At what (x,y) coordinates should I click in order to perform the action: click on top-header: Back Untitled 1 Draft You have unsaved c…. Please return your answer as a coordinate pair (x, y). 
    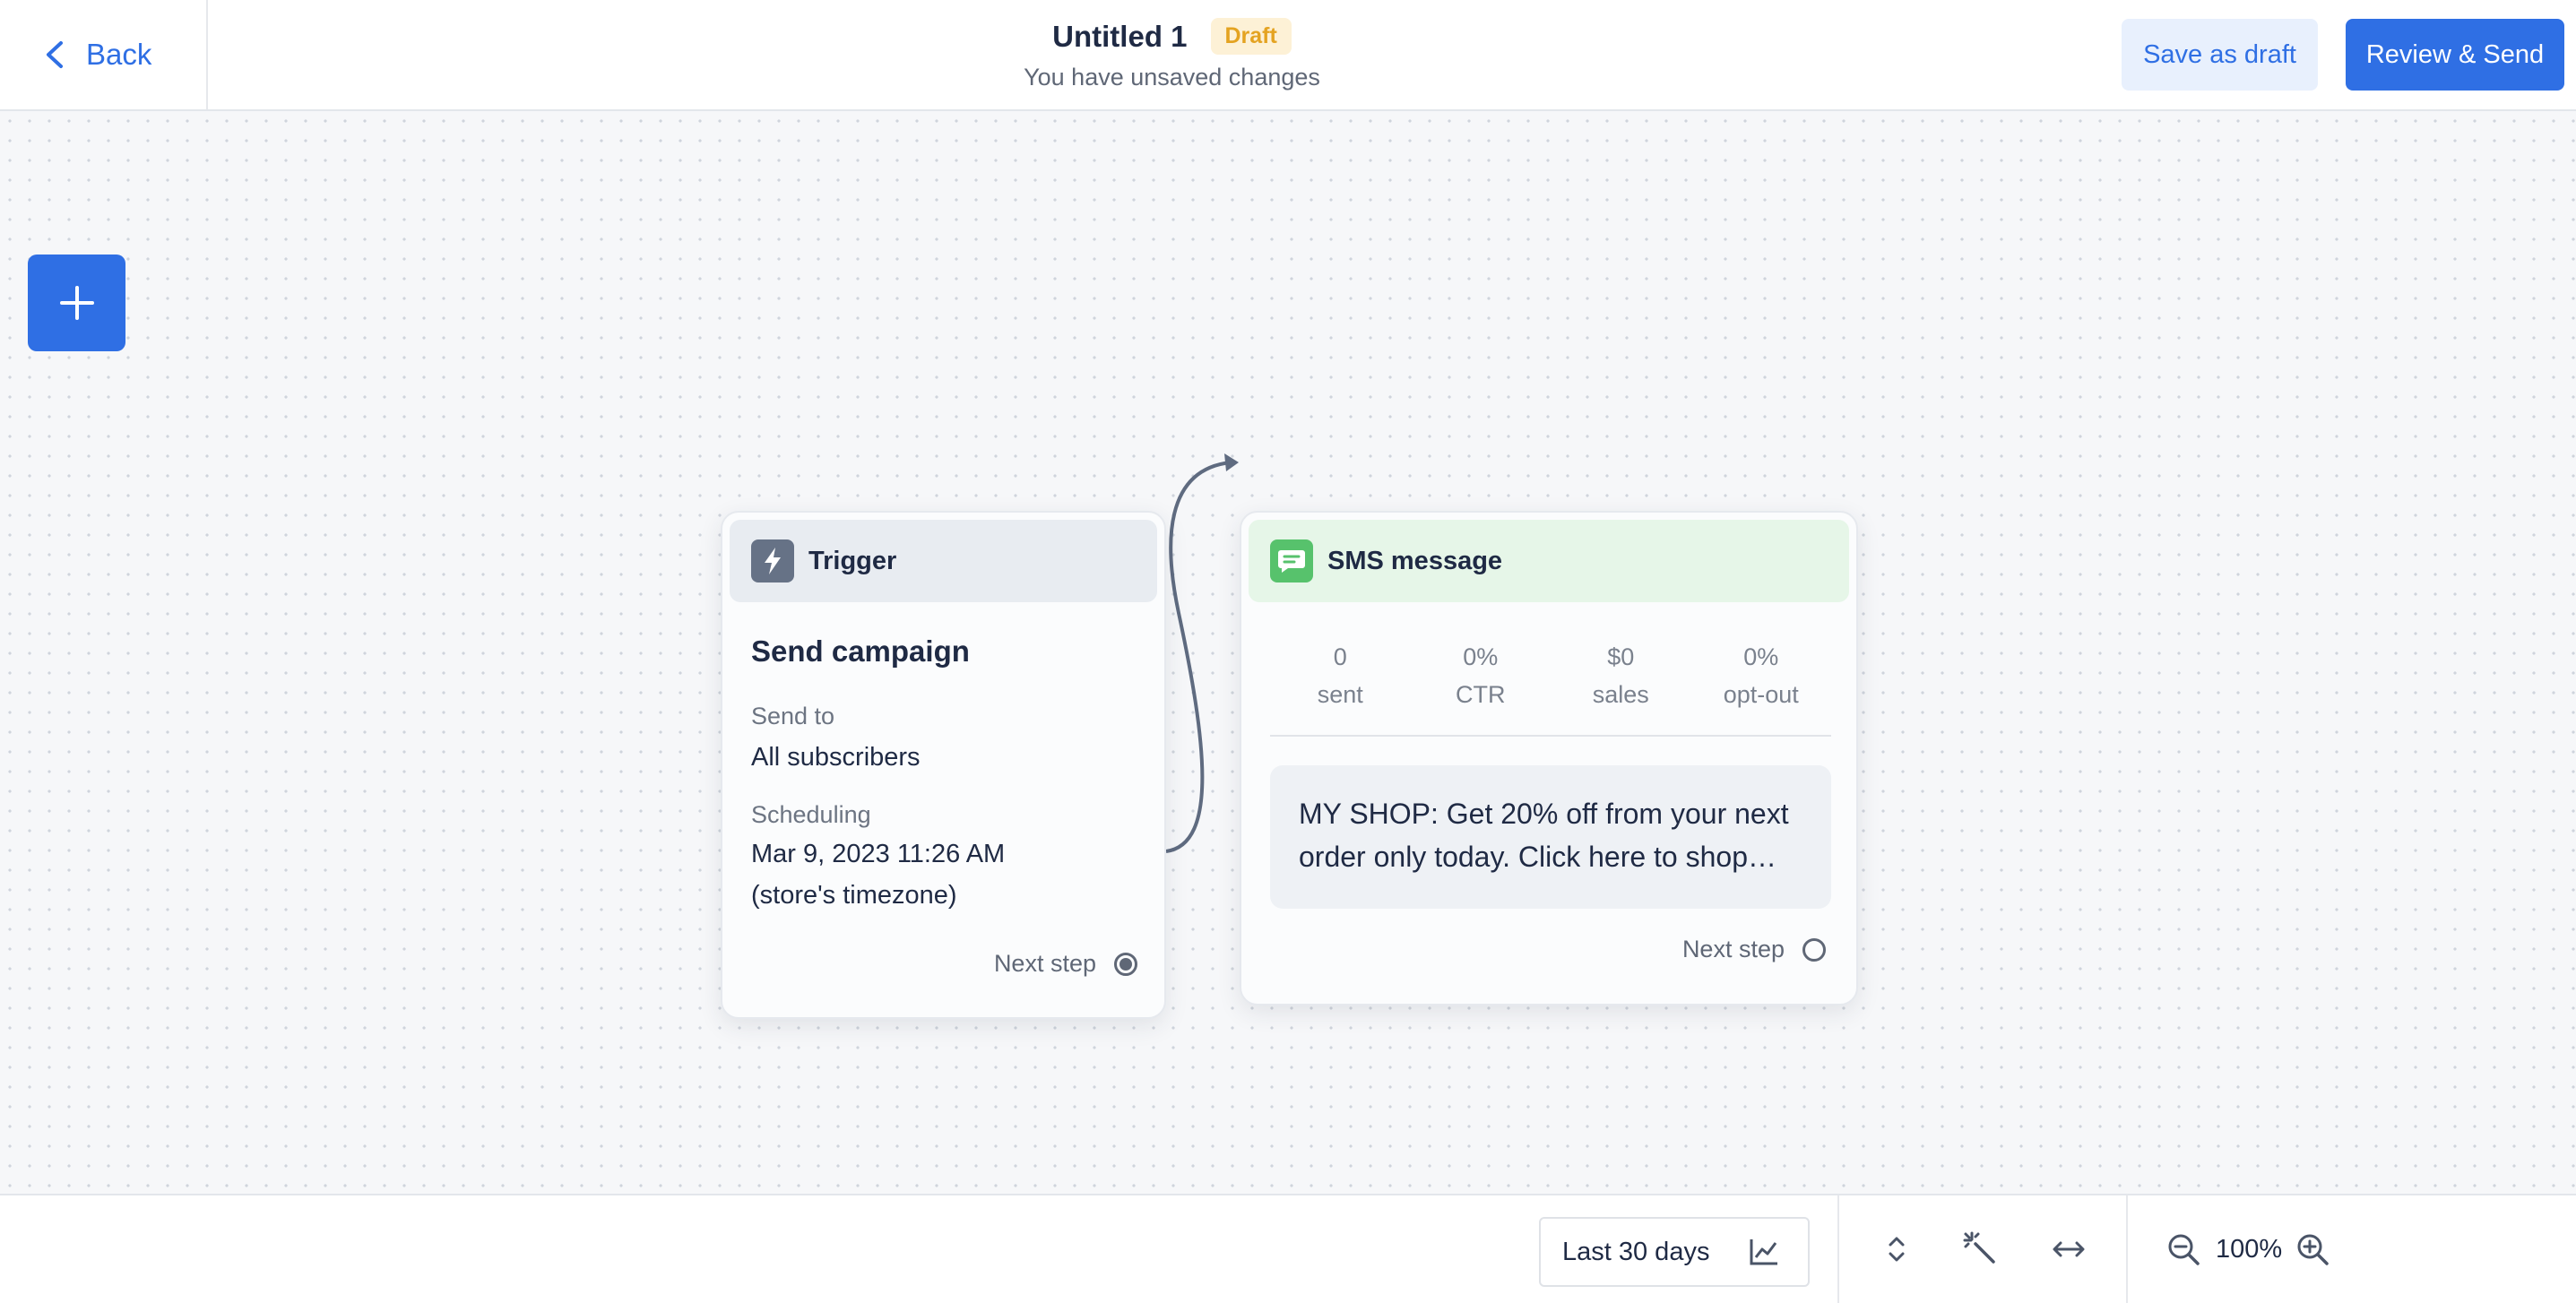
    Looking at the image, I should click on (1288, 55).